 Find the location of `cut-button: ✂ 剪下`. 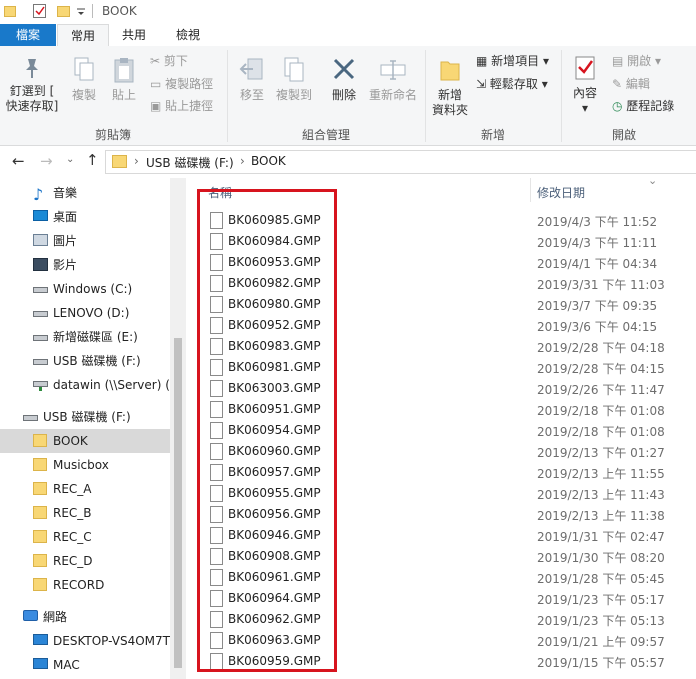

cut-button: ✂ 剪下 is located at coordinates (169, 61).